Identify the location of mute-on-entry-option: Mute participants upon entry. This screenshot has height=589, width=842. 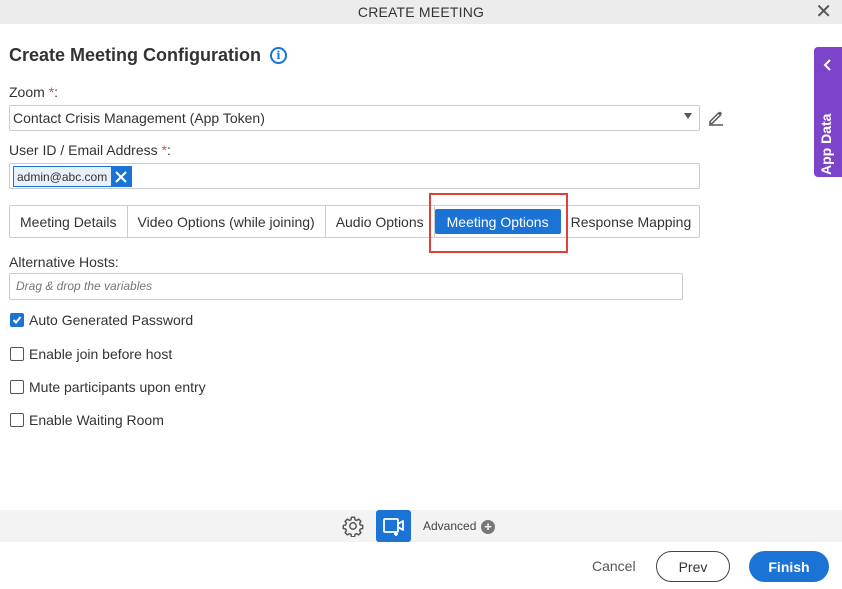
(108, 387).